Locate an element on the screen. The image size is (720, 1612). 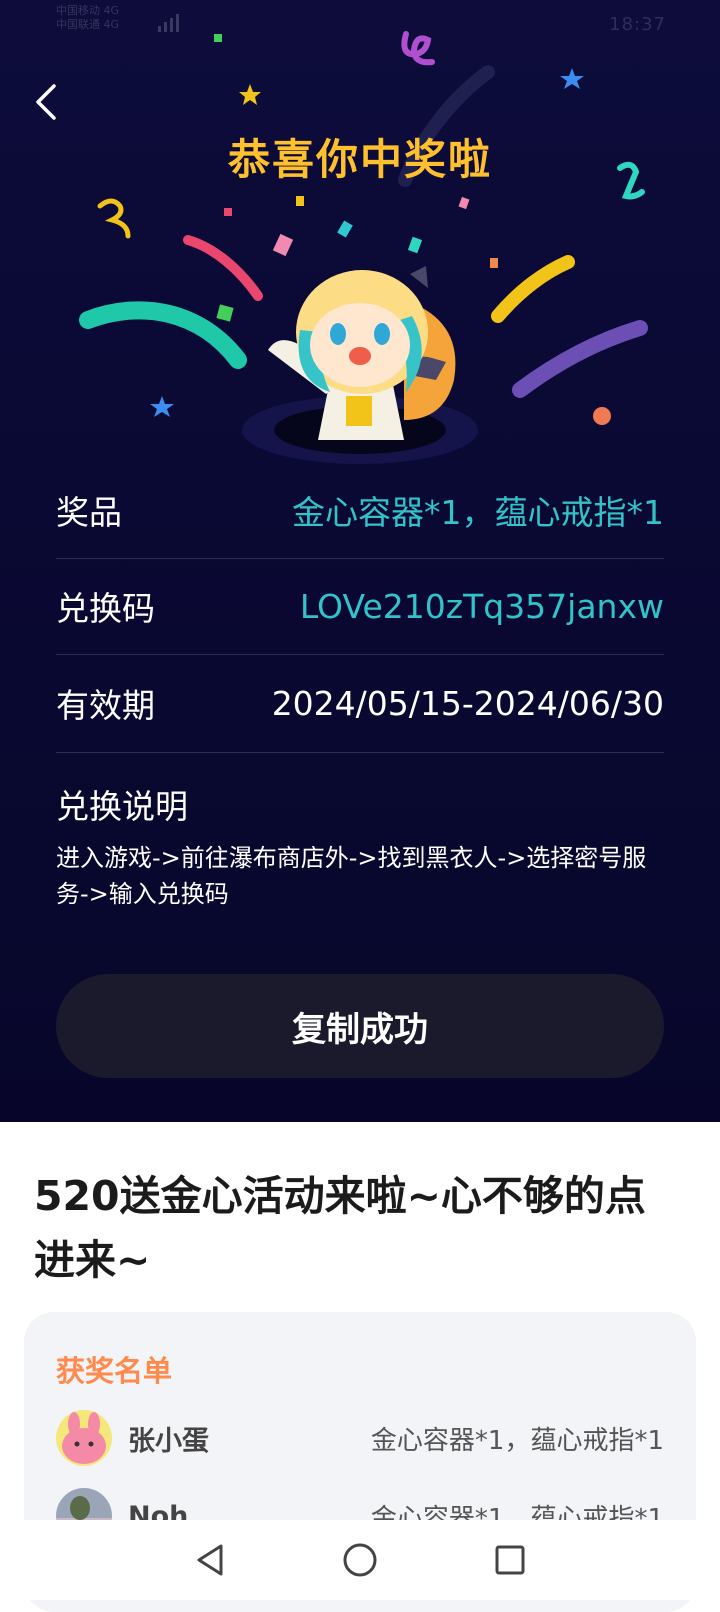
winner-row: 张小蛋 金心容器*1，蕴心戒指*1 is located at coordinates (360, 1438).